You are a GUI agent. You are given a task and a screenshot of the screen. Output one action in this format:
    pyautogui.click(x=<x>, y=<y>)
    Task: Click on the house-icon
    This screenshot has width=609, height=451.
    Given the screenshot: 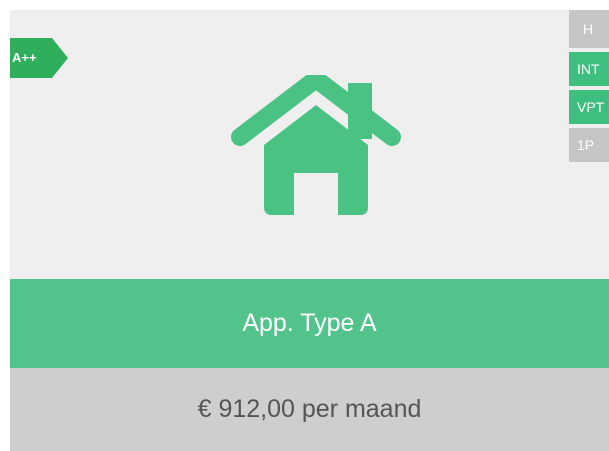 What is the action you would take?
    pyautogui.click(x=316, y=142)
    